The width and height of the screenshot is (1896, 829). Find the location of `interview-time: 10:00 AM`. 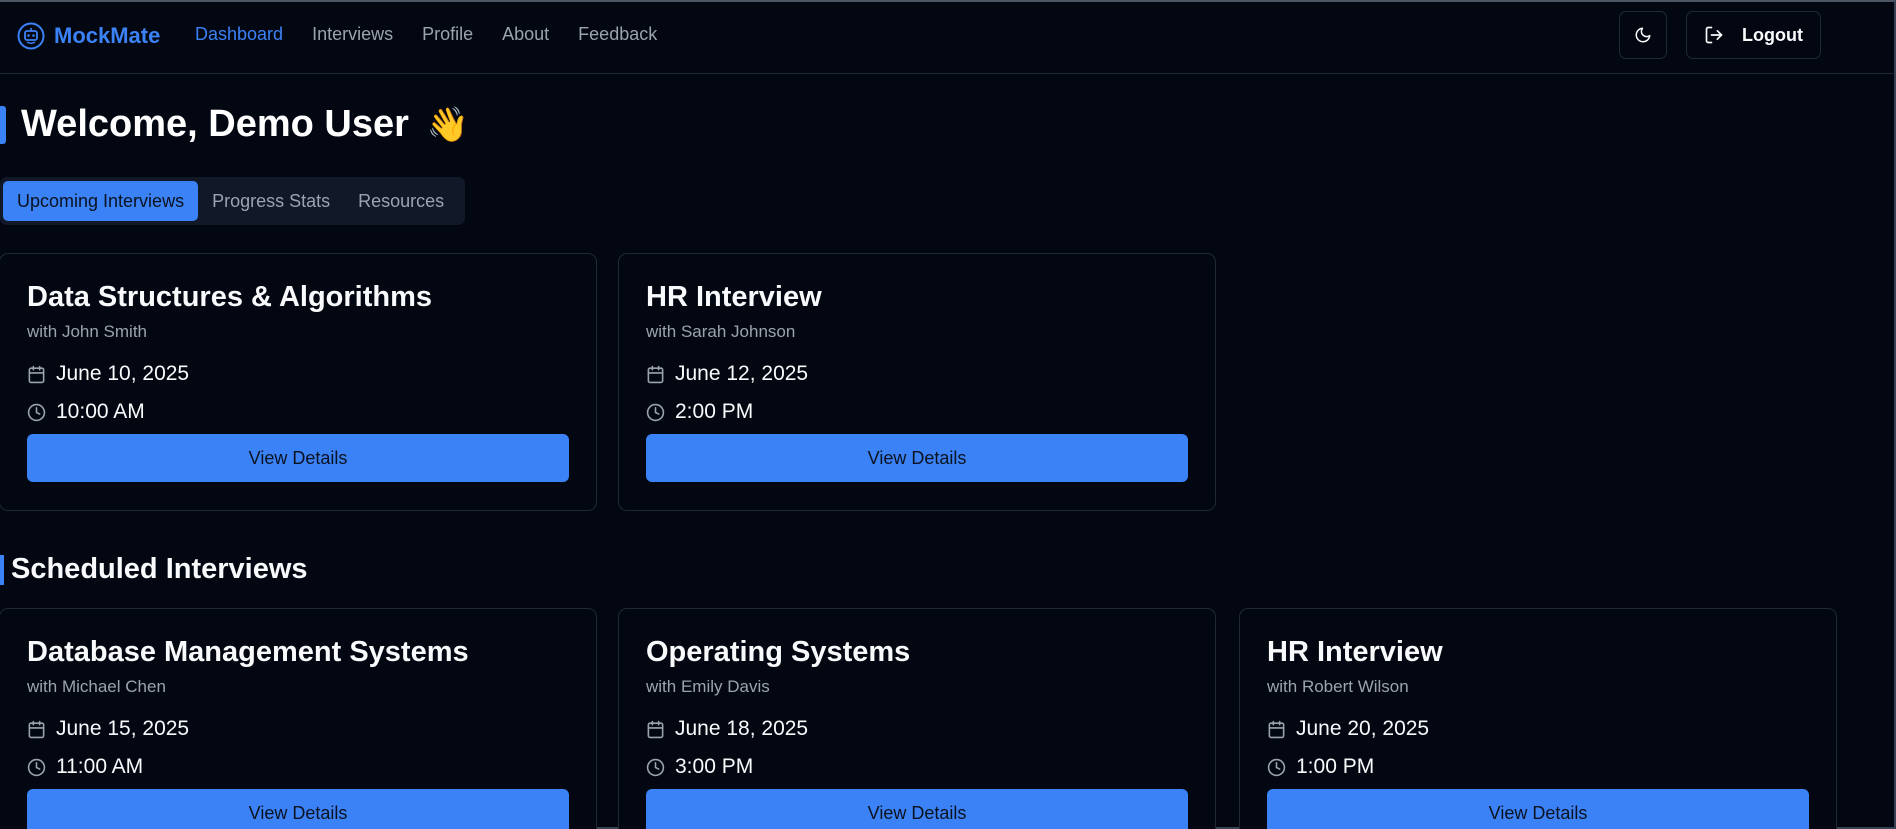

interview-time: 10:00 AM is located at coordinates (86, 412).